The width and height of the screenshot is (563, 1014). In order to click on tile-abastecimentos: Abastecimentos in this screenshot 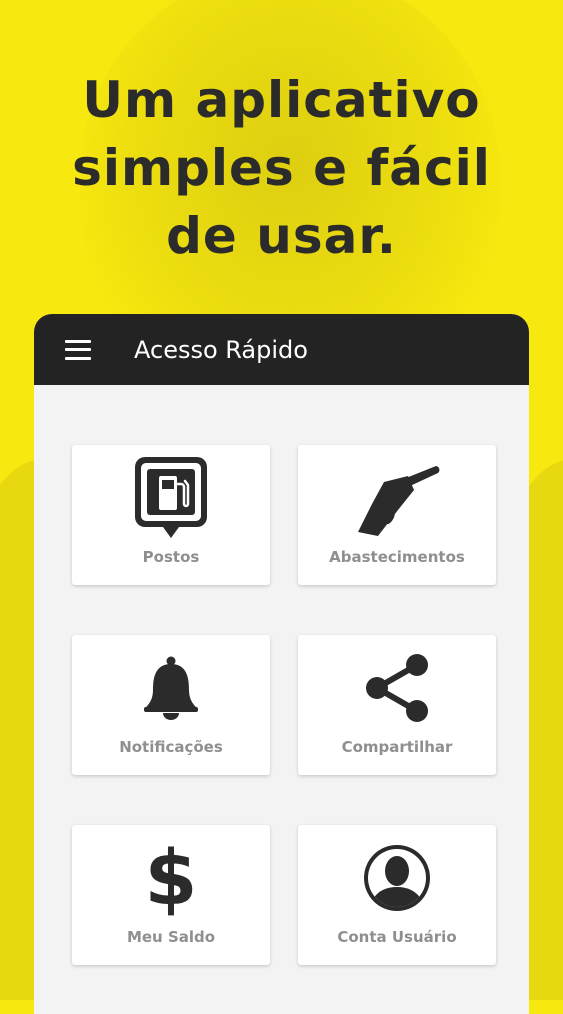, I will do `click(397, 515)`.